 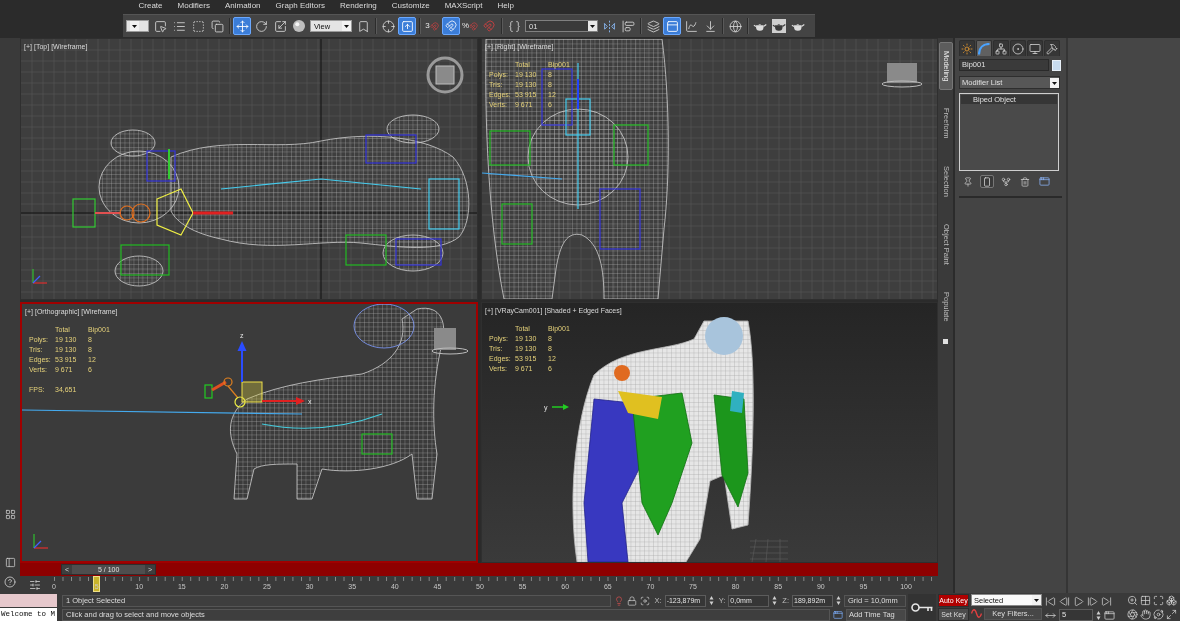 I want to click on step-back-icon, so click(x=1064, y=601).